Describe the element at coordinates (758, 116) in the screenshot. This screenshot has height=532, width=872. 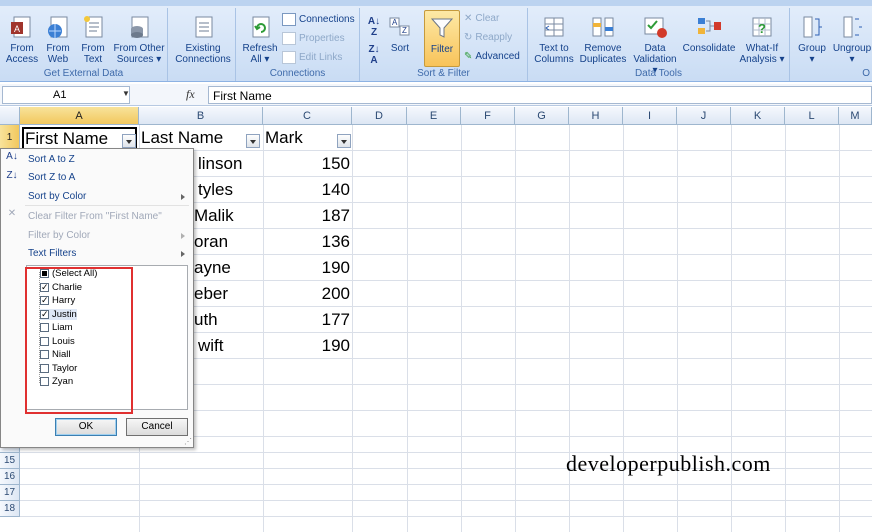
I see `column-header-k: K` at that location.